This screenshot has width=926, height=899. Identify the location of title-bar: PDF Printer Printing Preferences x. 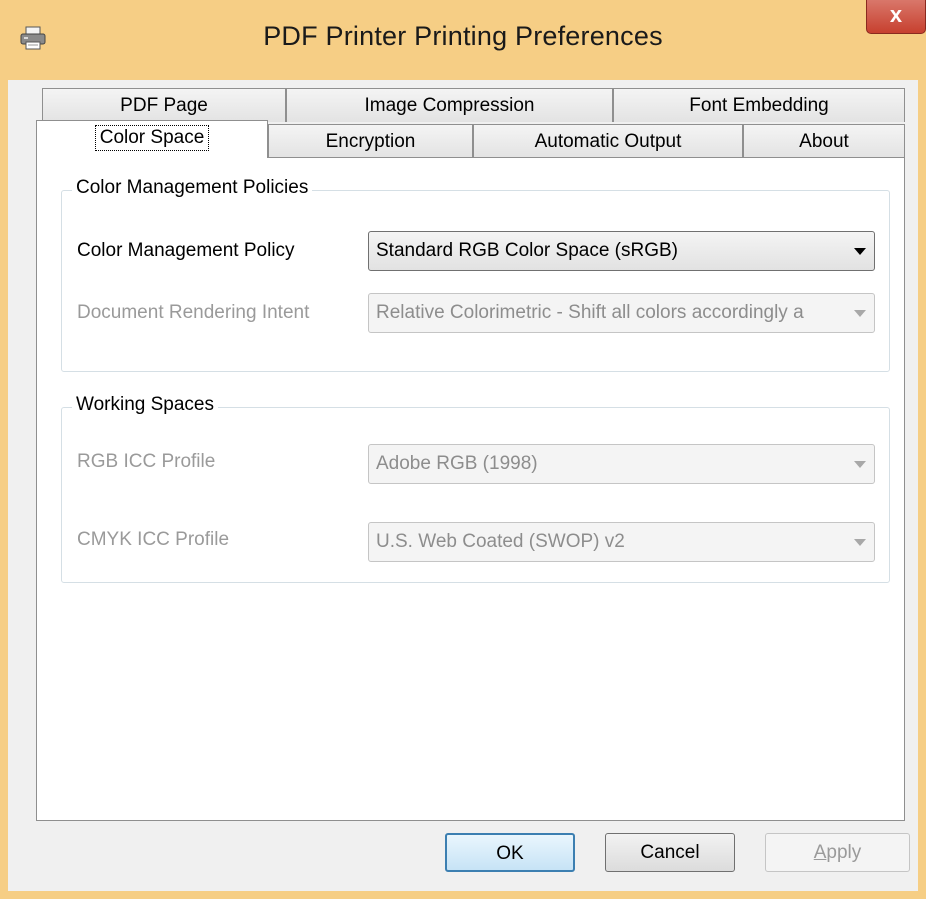
(463, 40).